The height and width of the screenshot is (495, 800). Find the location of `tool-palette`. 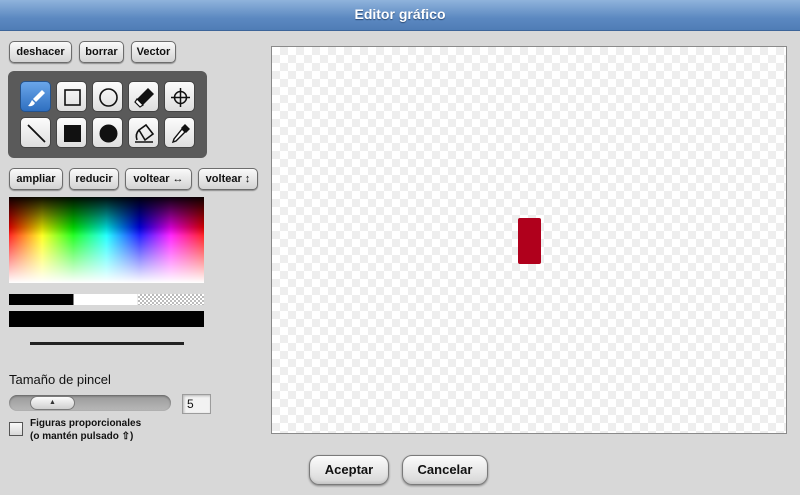

tool-palette is located at coordinates (107, 114).